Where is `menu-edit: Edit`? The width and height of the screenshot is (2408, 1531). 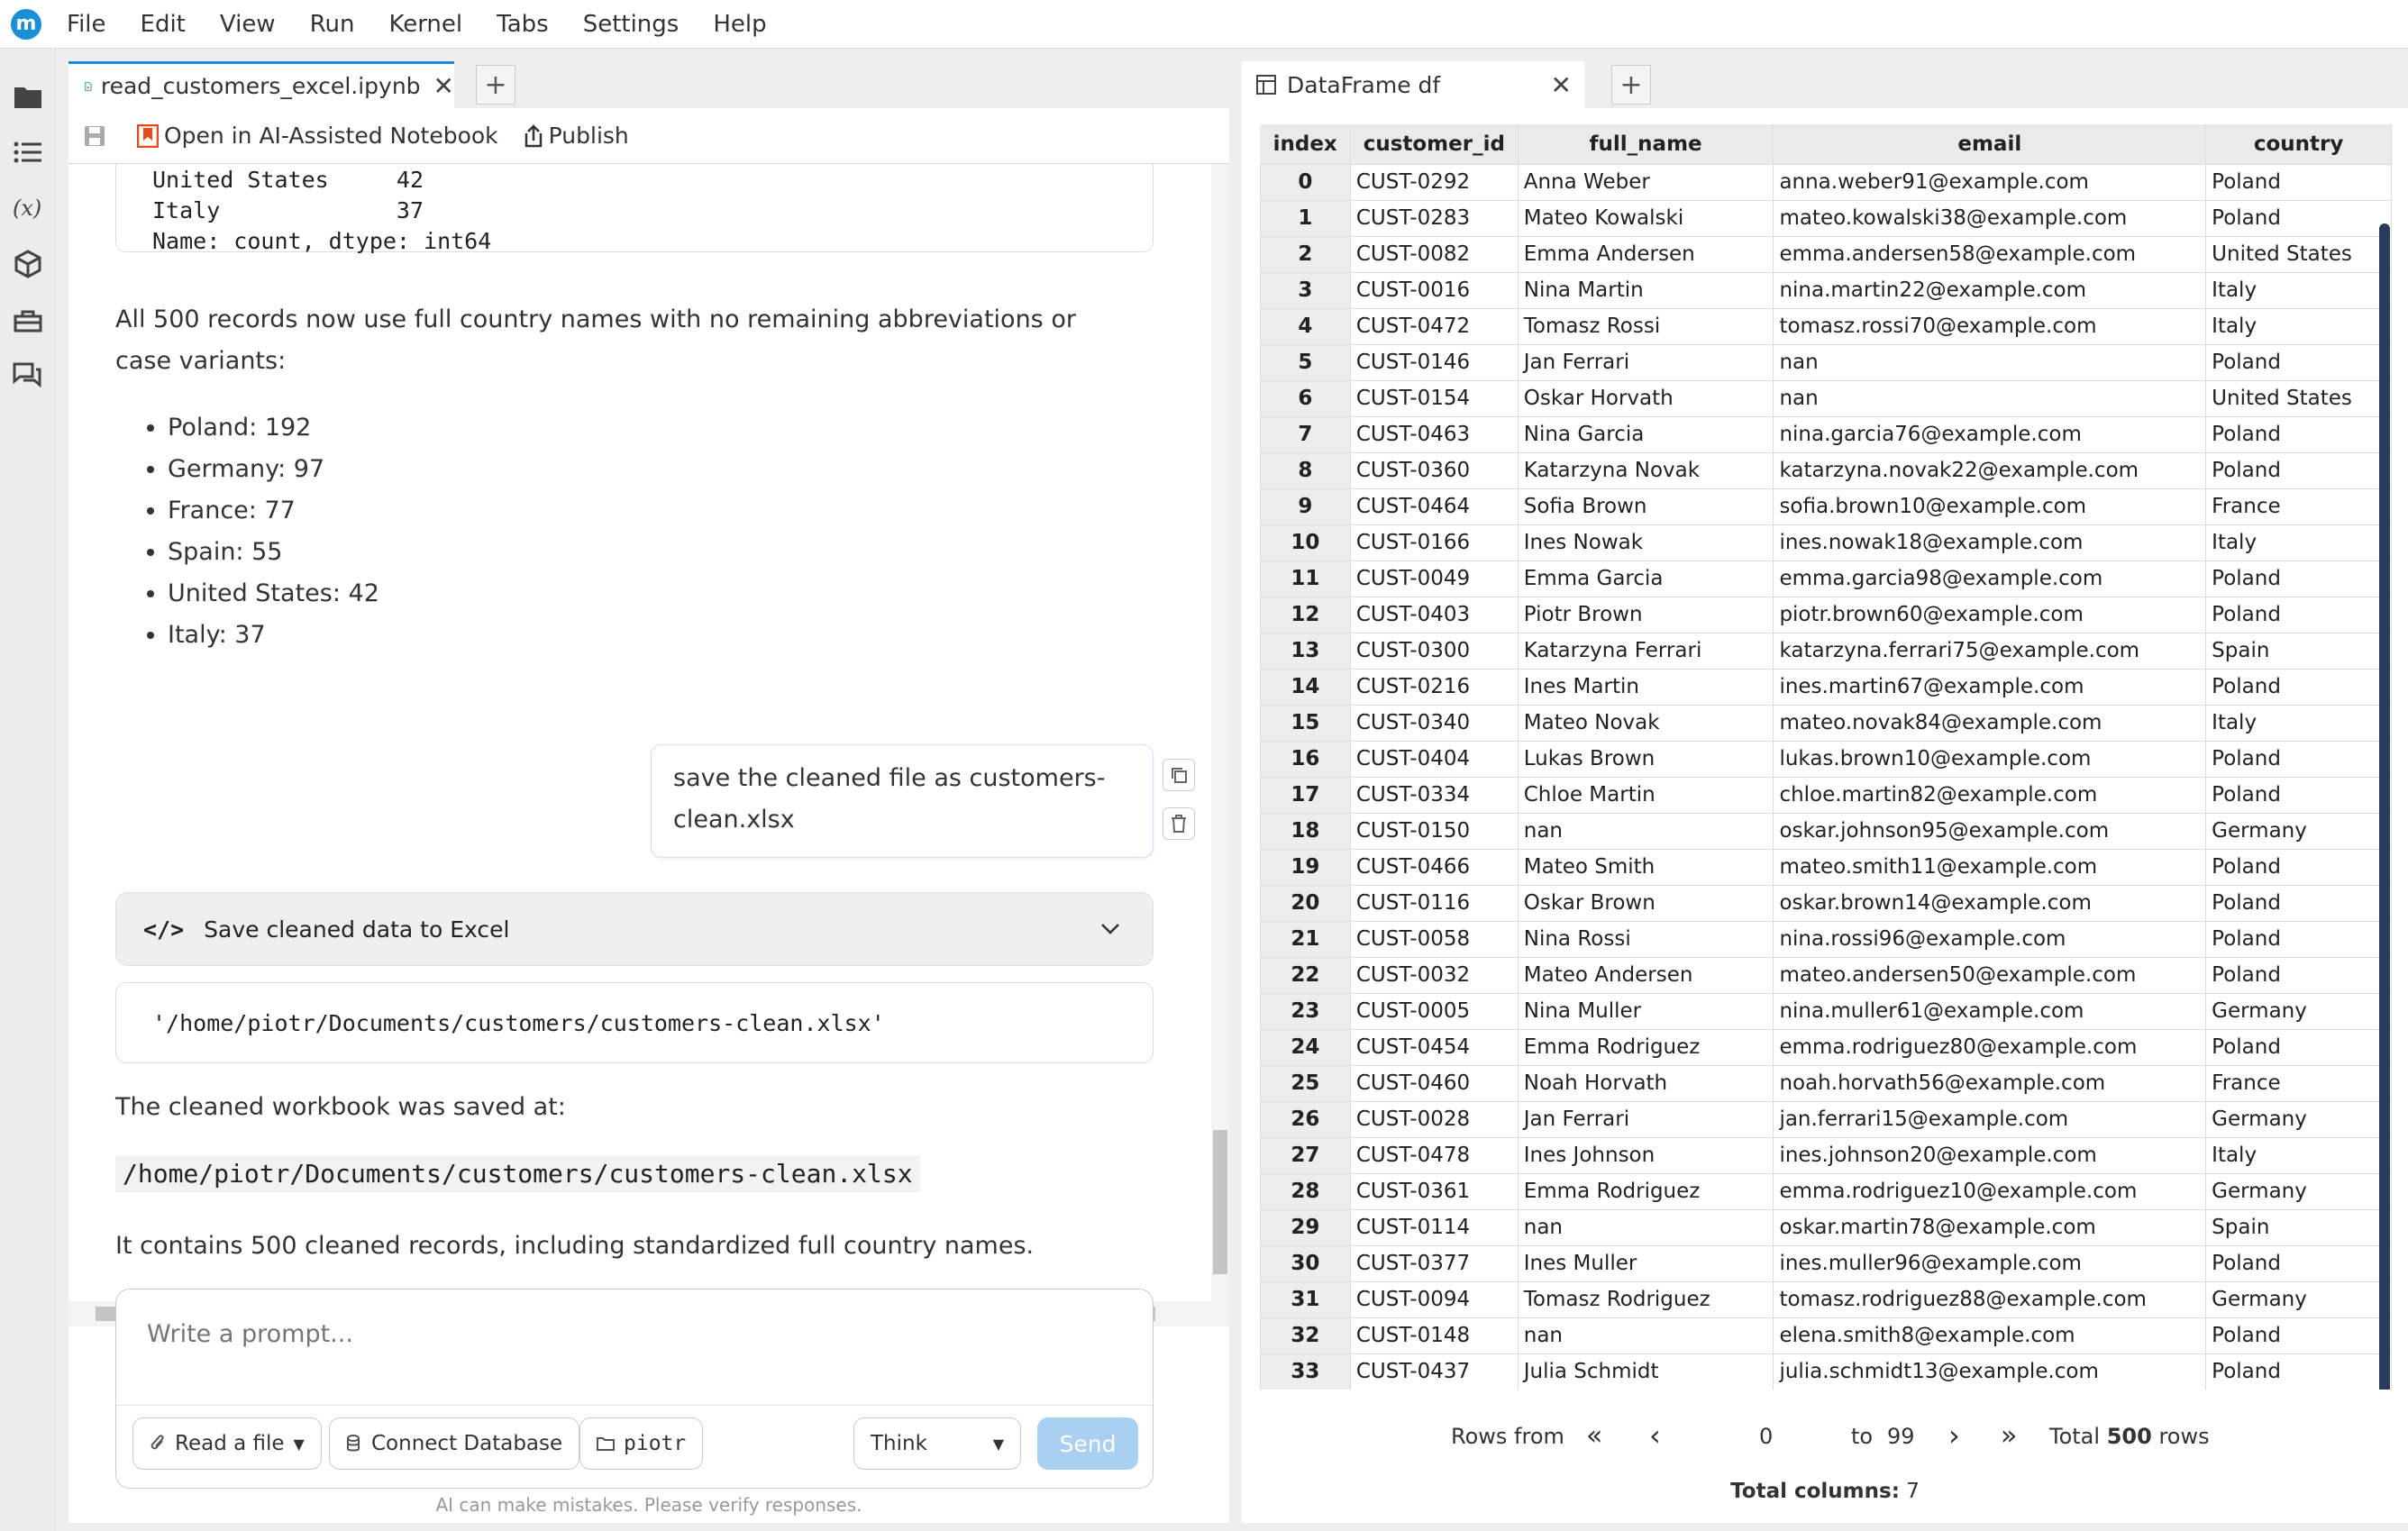
menu-edit: Edit is located at coordinates (163, 24).